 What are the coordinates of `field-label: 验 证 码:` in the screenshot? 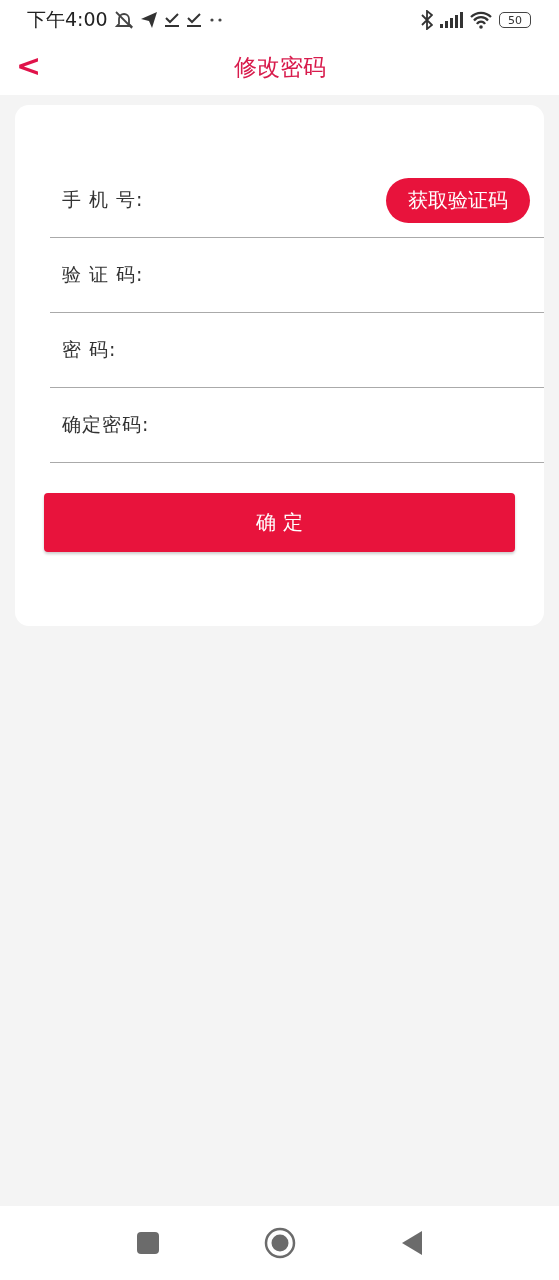 It's located at (103, 274).